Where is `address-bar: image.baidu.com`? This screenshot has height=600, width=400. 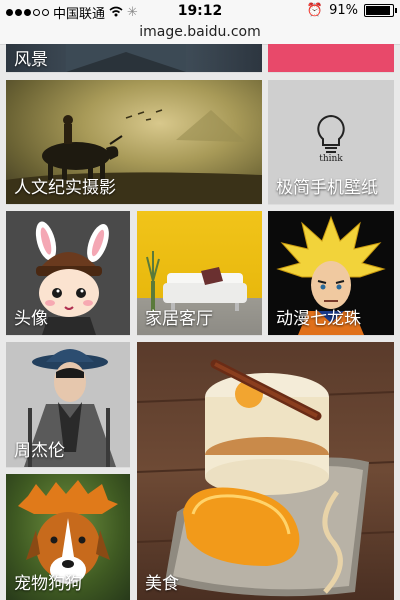
address-bar: image.baidu.com is located at coordinates (200, 33).